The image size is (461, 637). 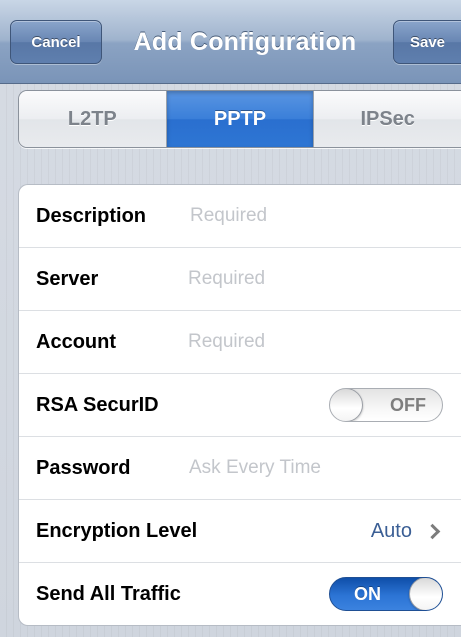 What do you see at coordinates (427, 42) in the screenshot?
I see `save-button: Save` at bounding box center [427, 42].